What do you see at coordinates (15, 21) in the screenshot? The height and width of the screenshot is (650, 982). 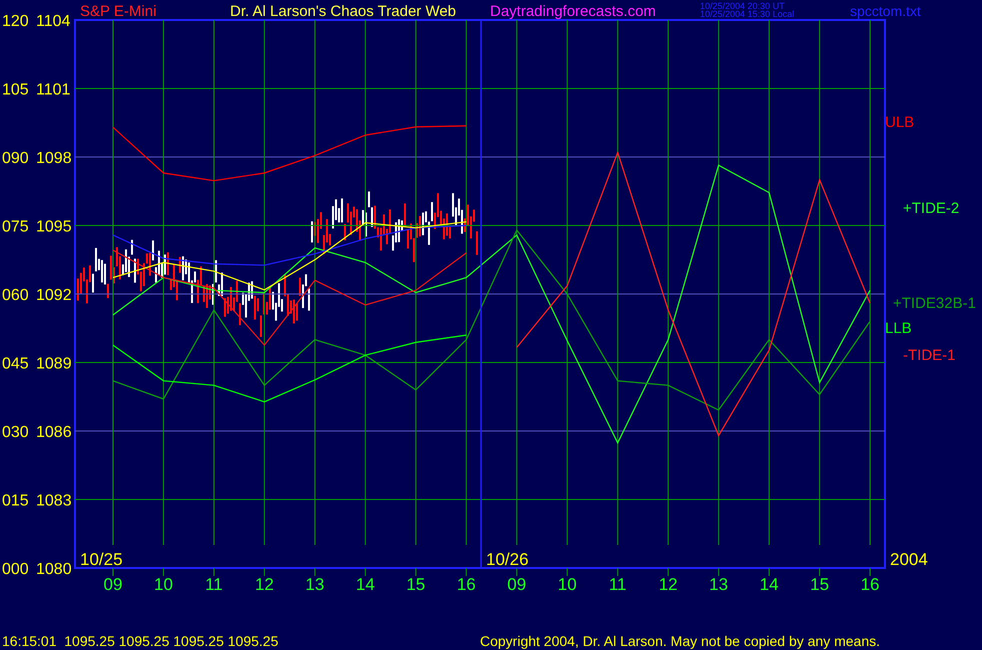 I see `scale-label: 120` at bounding box center [15, 21].